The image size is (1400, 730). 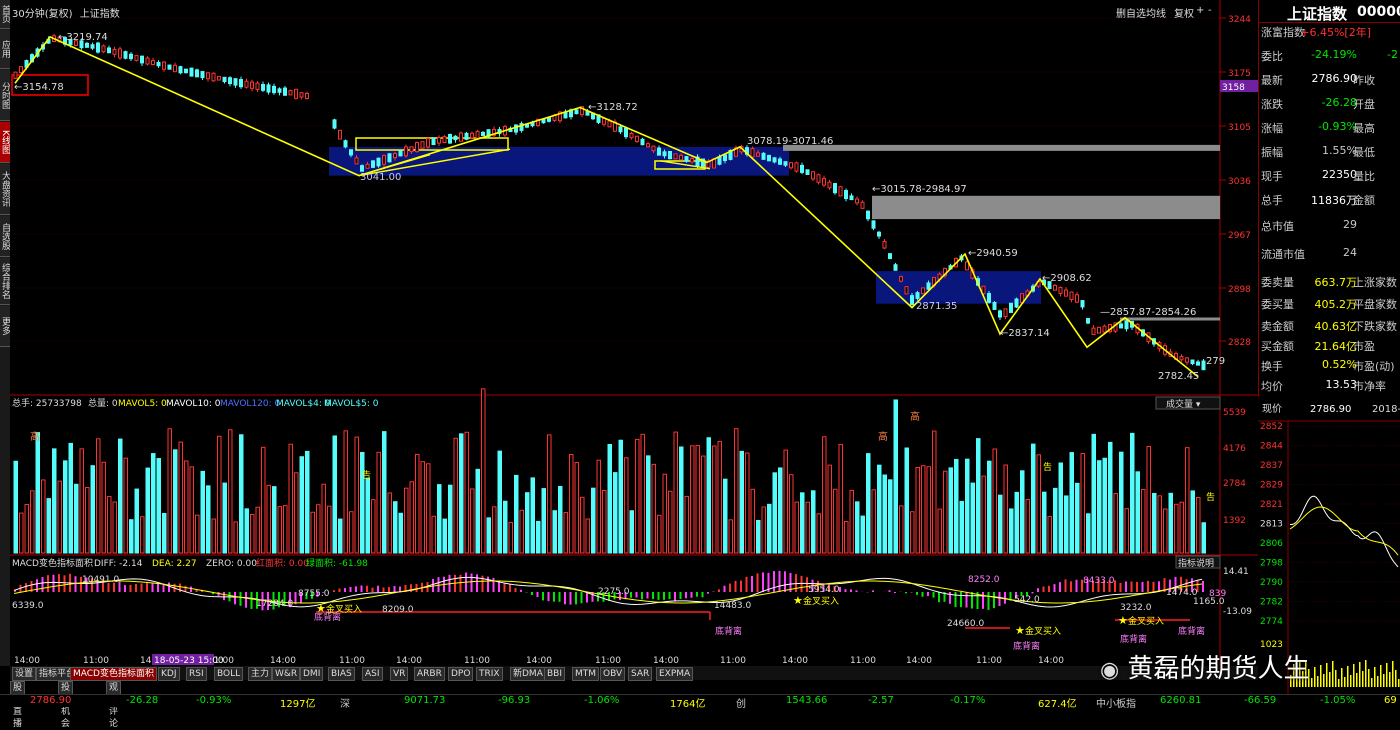 I want to click on tab-indicator: W&R, so click(x=286, y=674).